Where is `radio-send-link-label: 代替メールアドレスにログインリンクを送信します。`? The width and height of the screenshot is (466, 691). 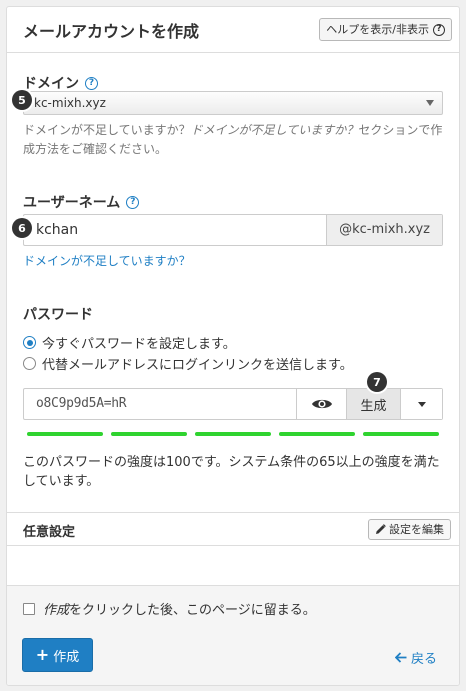 radio-send-link-label: 代替メールアドレスにログインリンクを送信します。 is located at coordinates (197, 365).